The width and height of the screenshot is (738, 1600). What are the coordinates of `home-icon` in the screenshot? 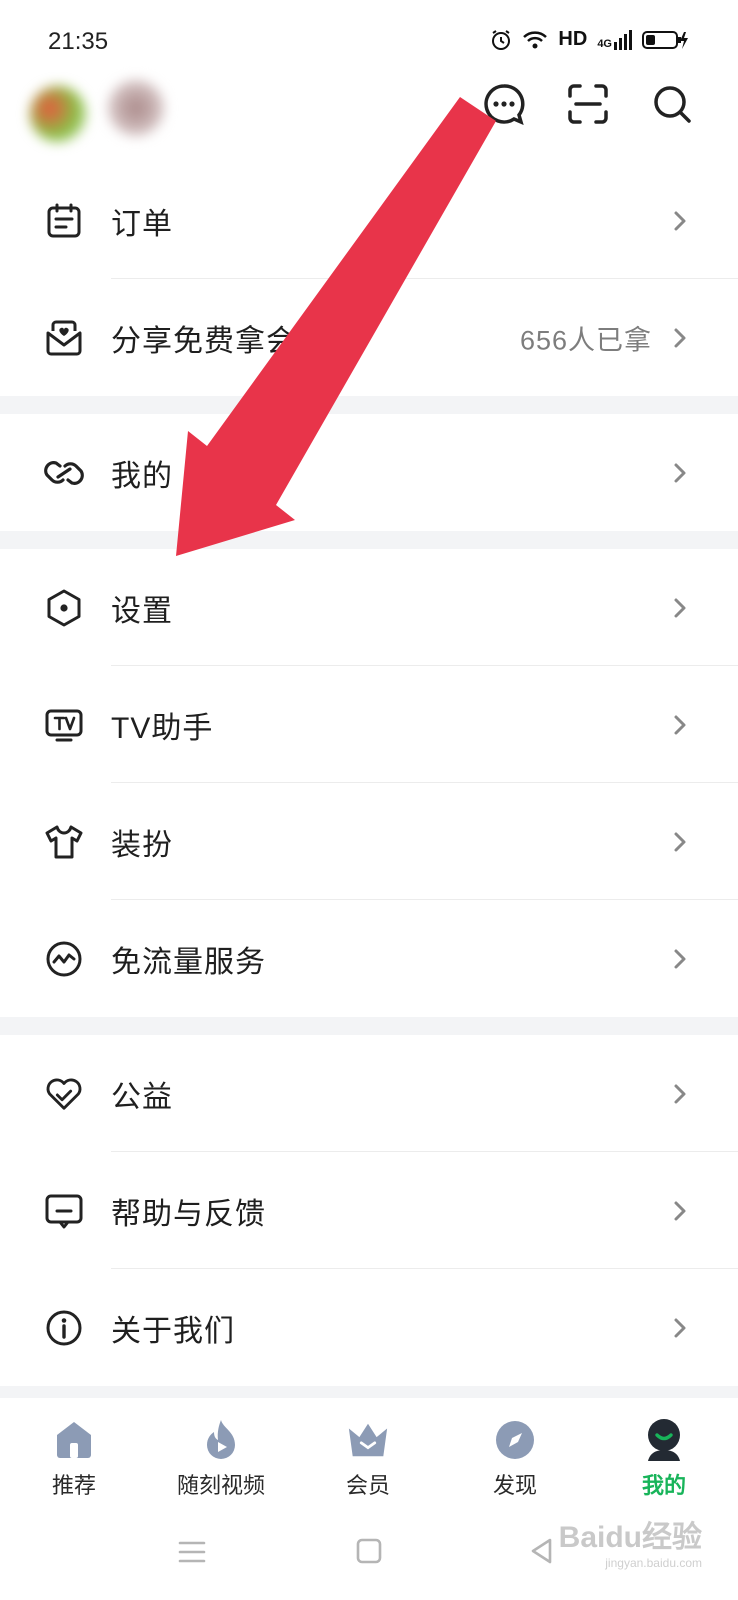 It's located at (74, 1440).